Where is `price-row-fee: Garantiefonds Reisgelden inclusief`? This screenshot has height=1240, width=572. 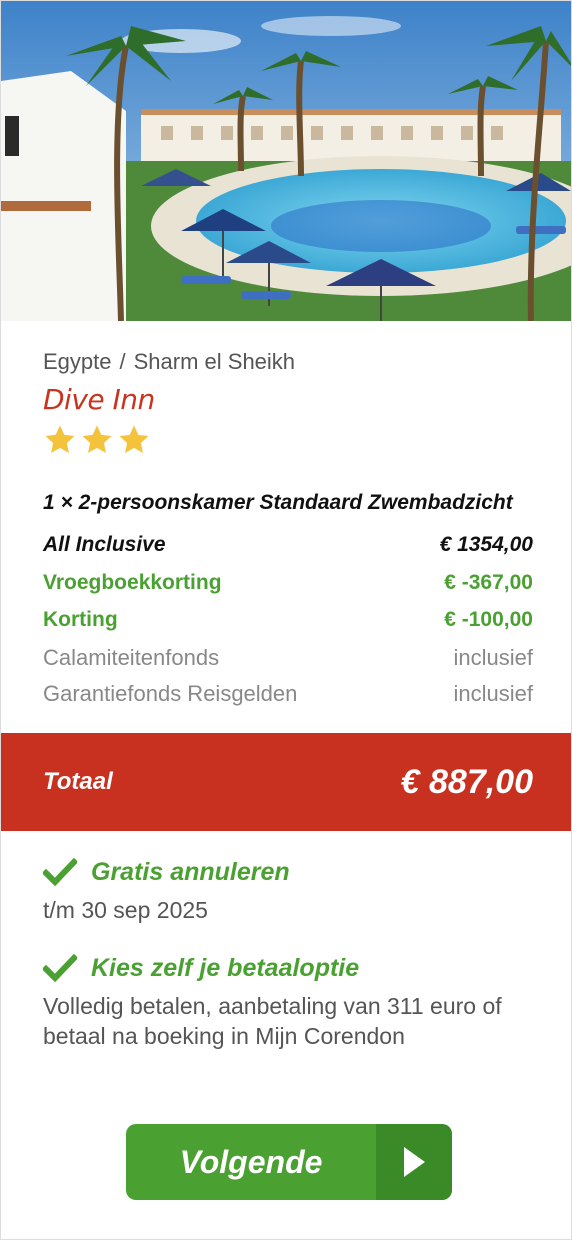 price-row-fee: Garantiefonds Reisgelden inclusief is located at coordinates (288, 694).